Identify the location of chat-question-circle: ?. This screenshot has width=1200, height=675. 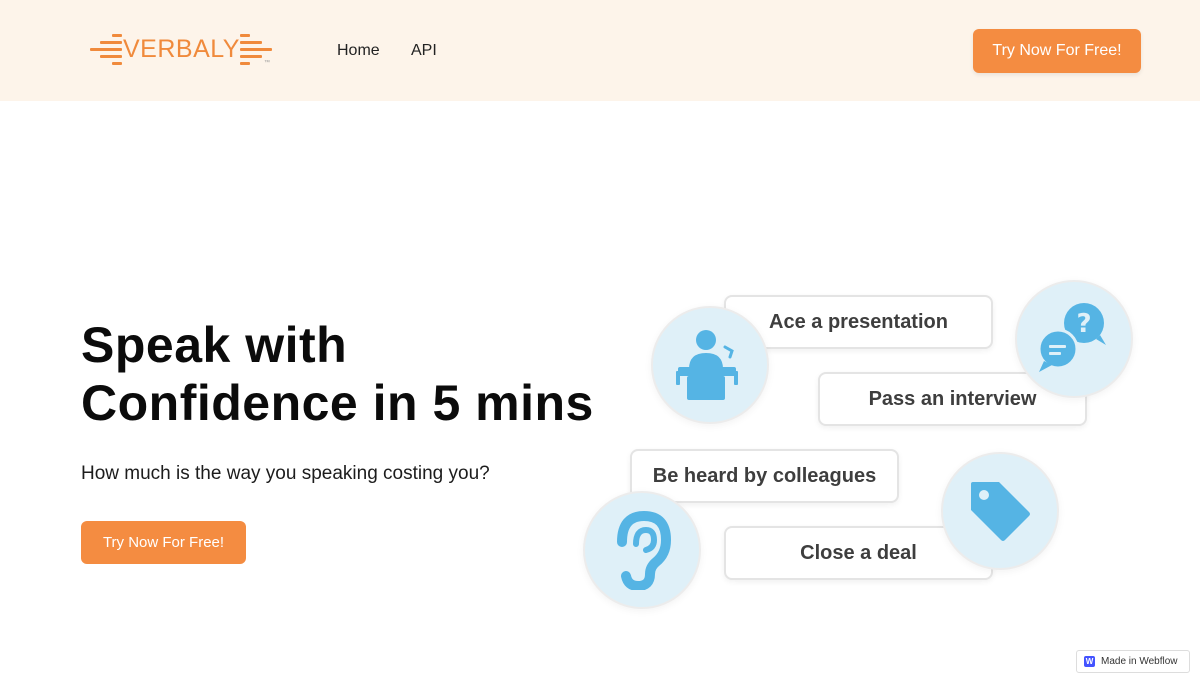
(1074, 339).